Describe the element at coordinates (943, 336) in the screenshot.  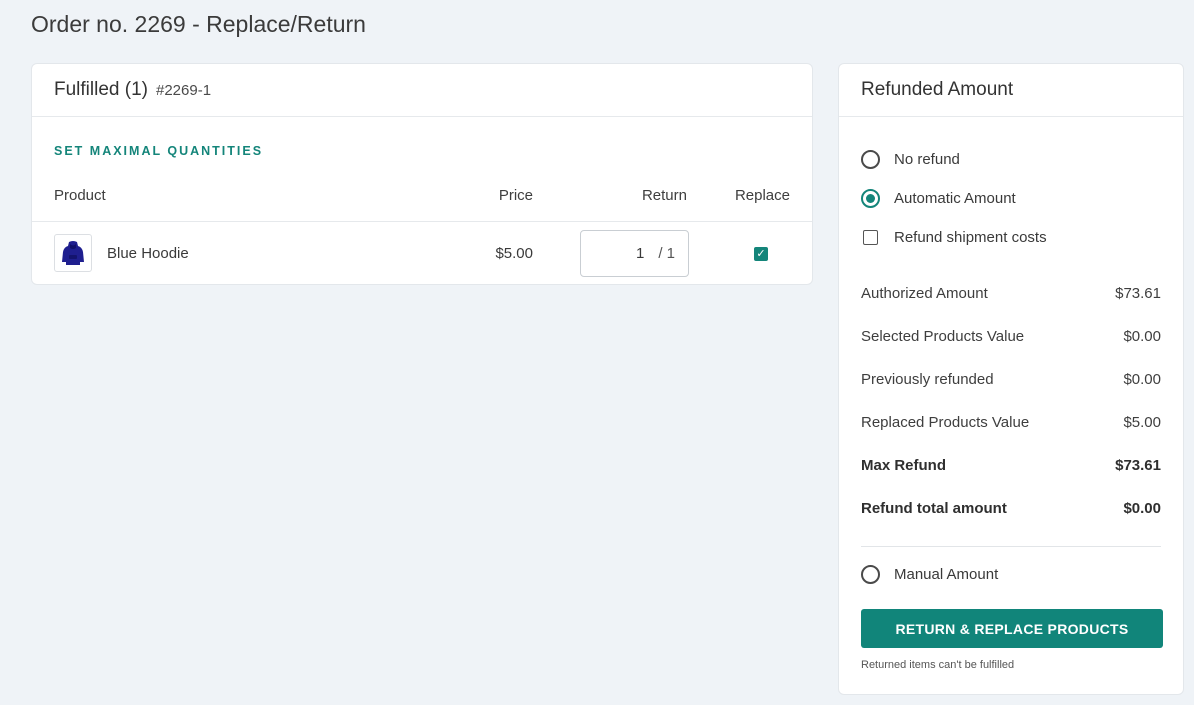
I see `summary-label: Selected Products Value` at that location.